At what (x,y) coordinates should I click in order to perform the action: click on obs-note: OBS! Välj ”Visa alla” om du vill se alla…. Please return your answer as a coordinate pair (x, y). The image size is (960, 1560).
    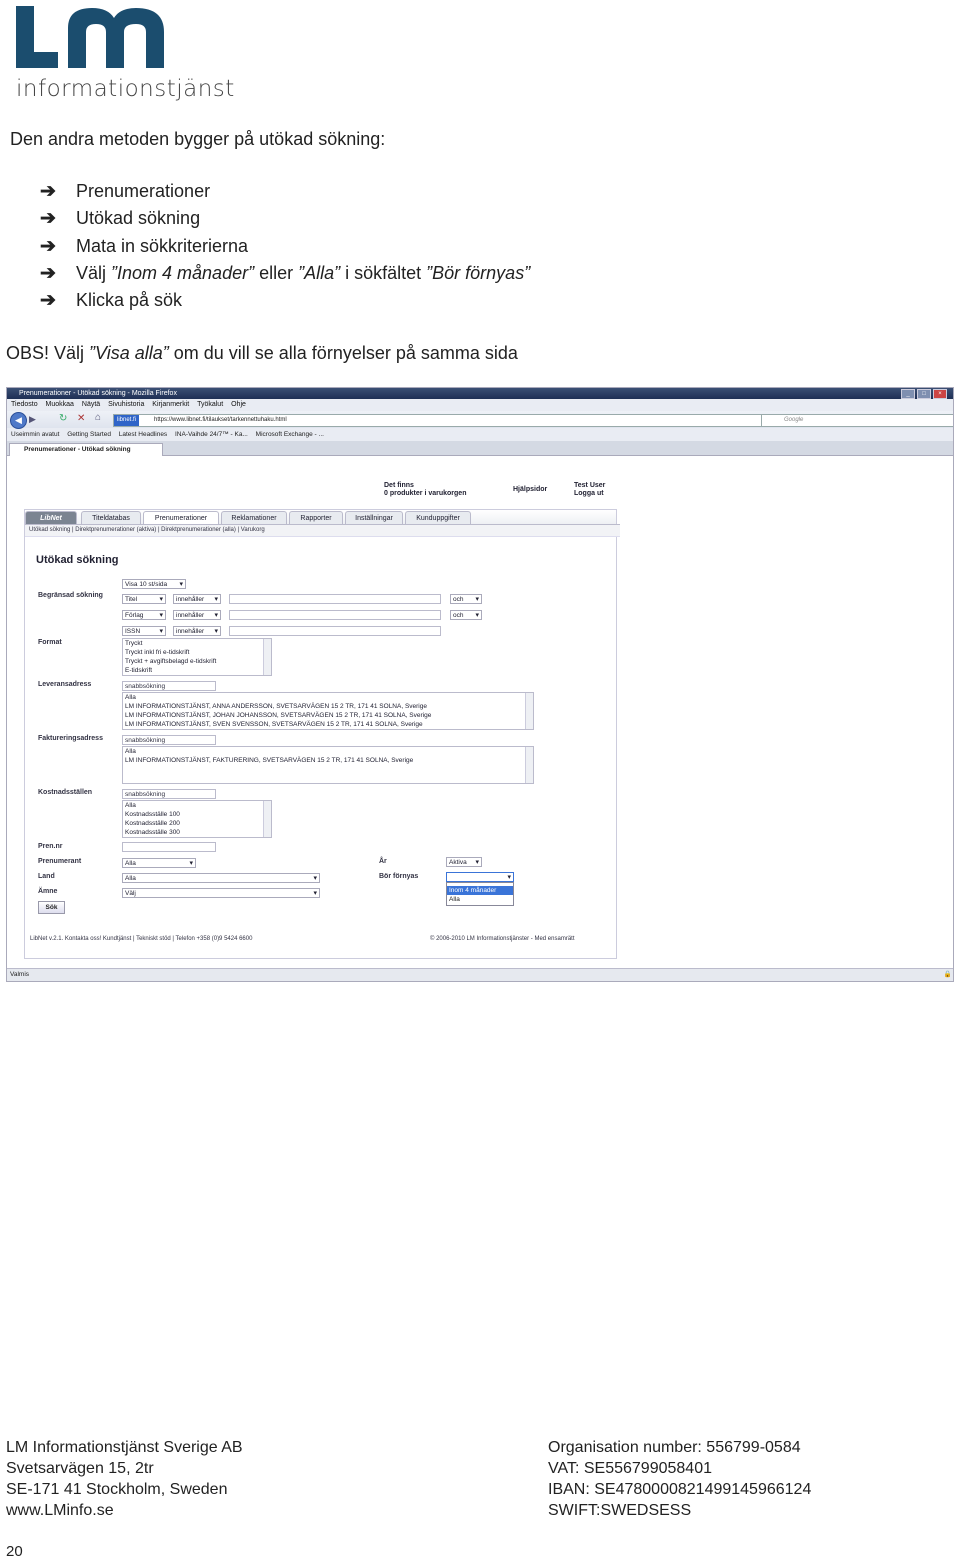
    Looking at the image, I should click on (262, 353).